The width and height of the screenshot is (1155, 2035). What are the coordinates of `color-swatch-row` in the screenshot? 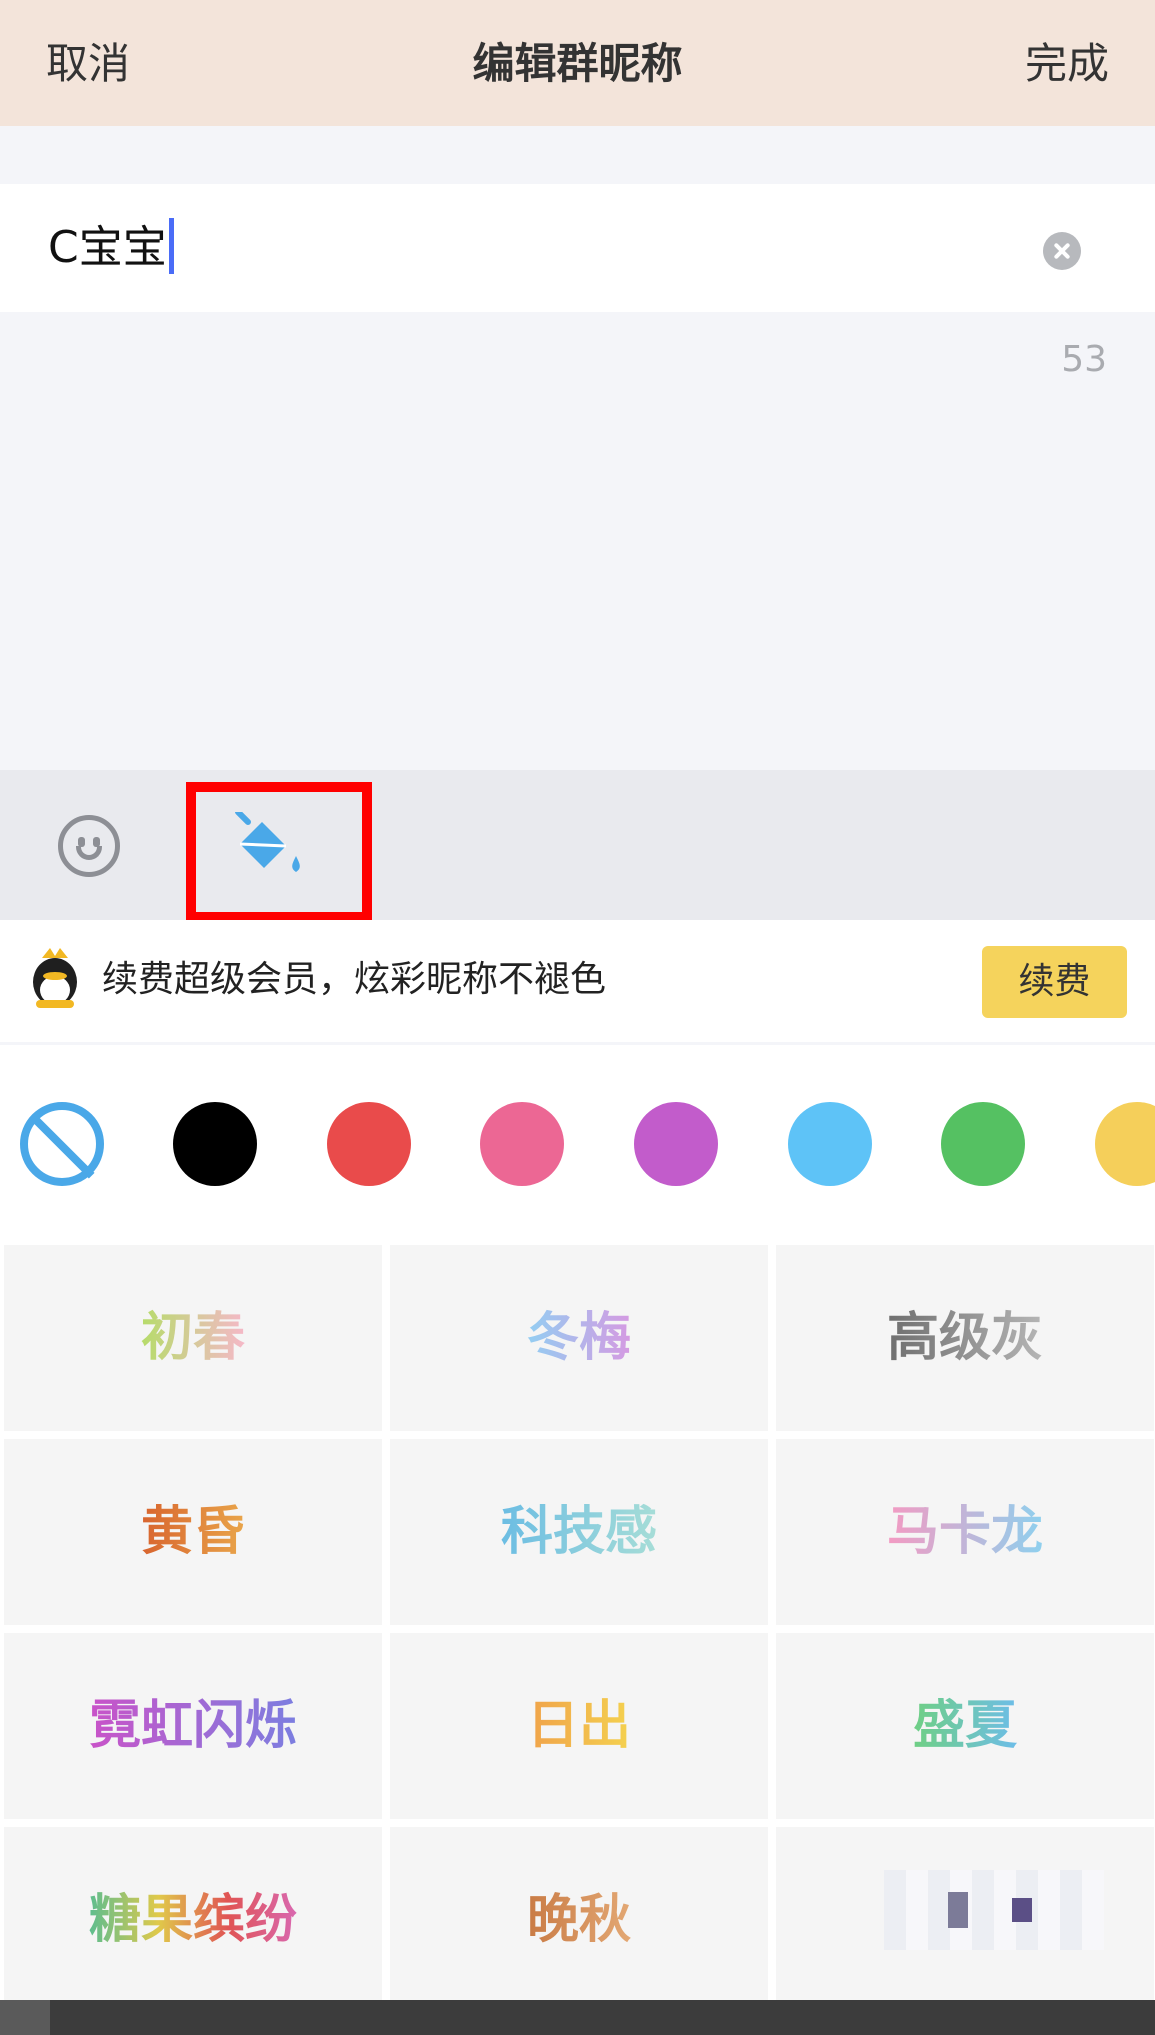 It's located at (577, 1145).